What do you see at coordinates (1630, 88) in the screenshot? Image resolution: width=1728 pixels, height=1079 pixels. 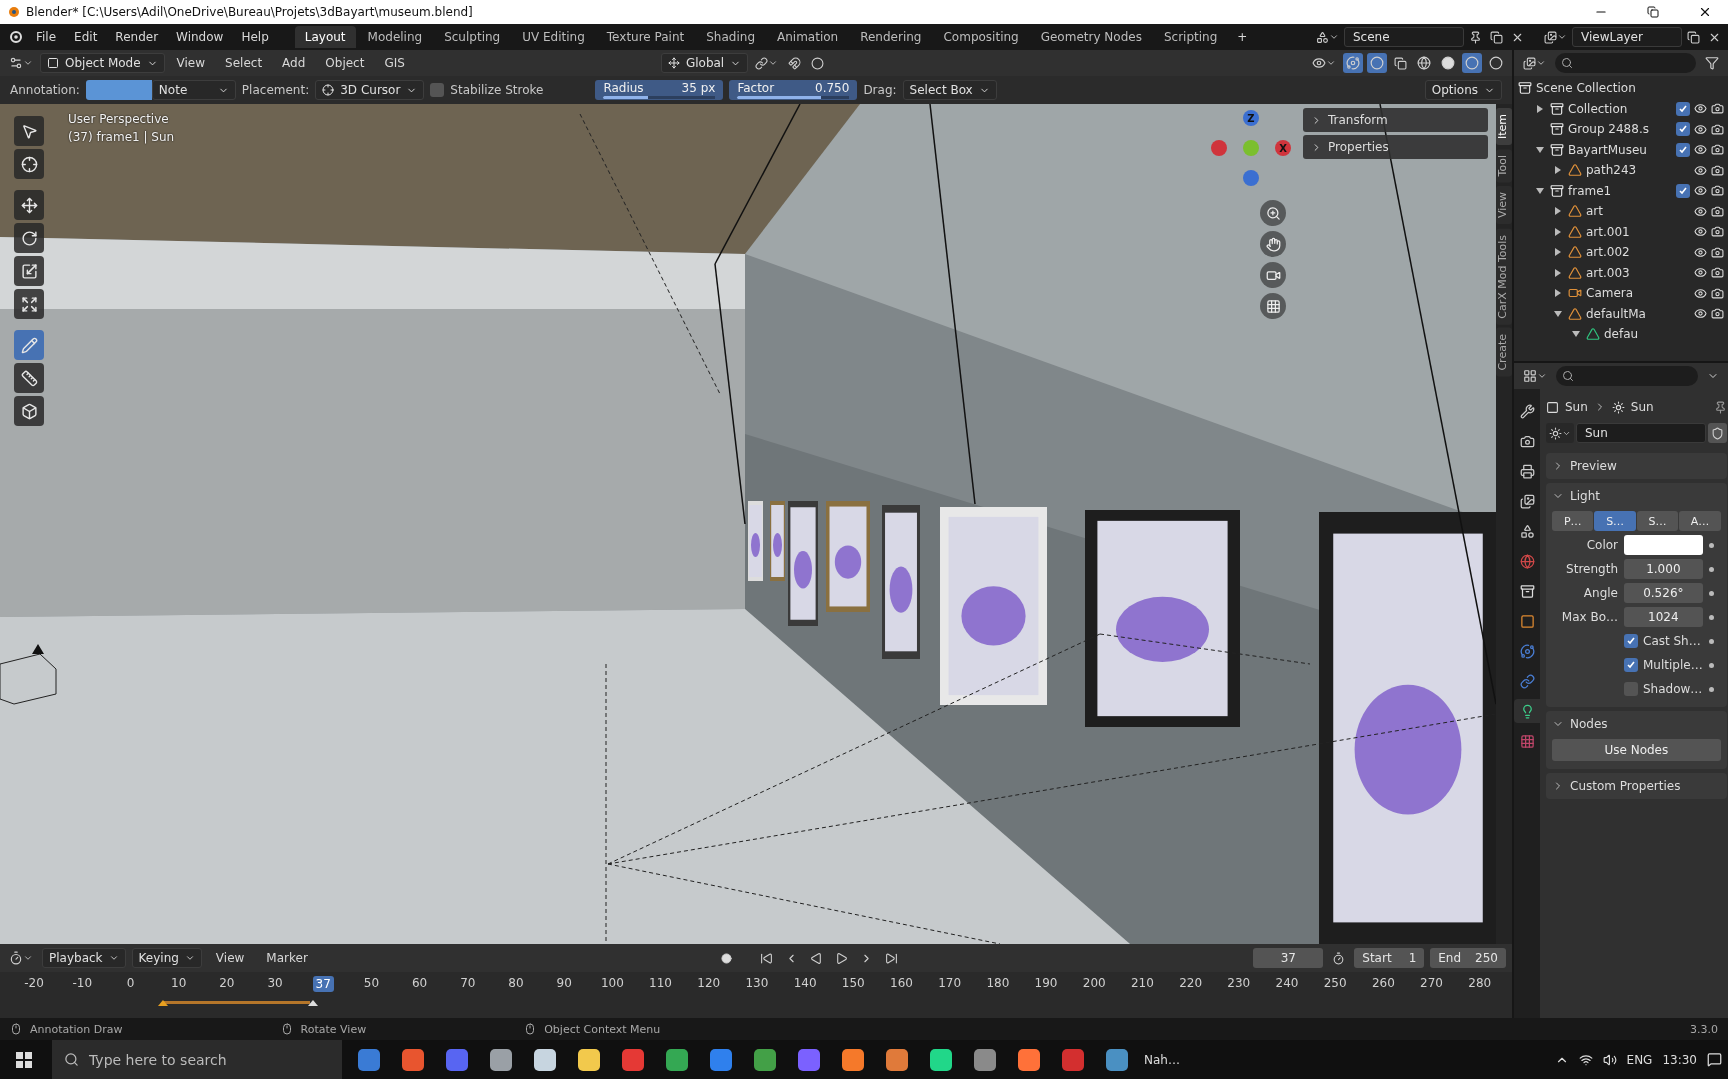 I see `scene-collection-label: Scene Collection` at bounding box center [1630, 88].